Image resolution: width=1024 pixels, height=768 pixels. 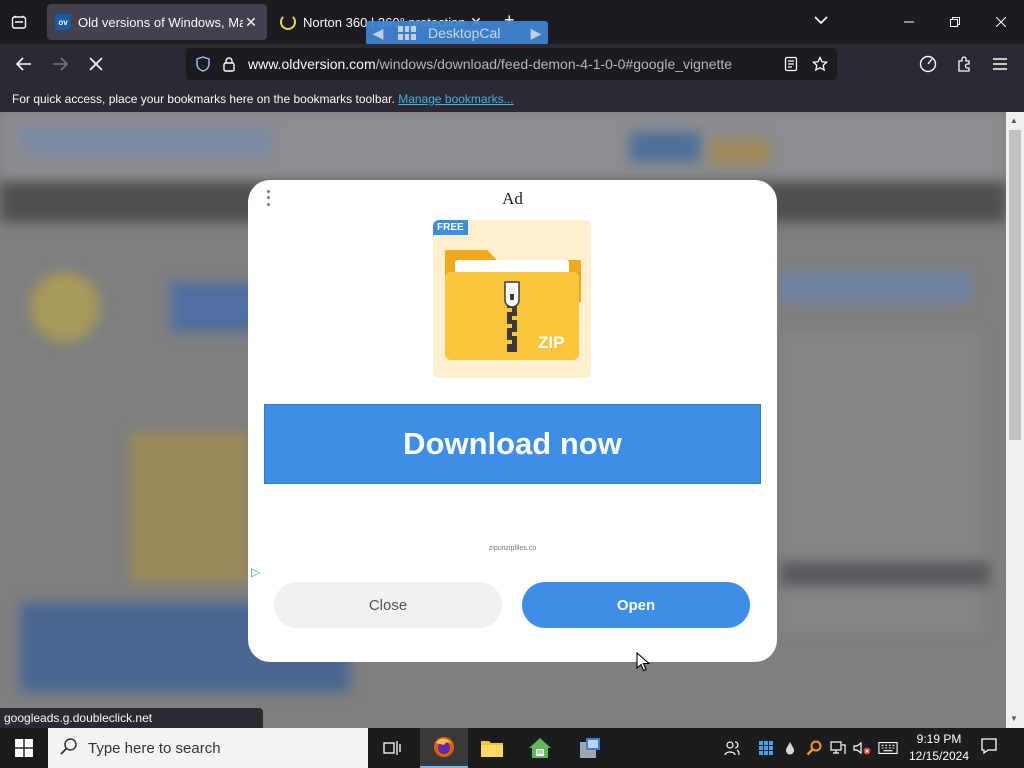 I want to click on installer-icon, so click(x=590, y=748).